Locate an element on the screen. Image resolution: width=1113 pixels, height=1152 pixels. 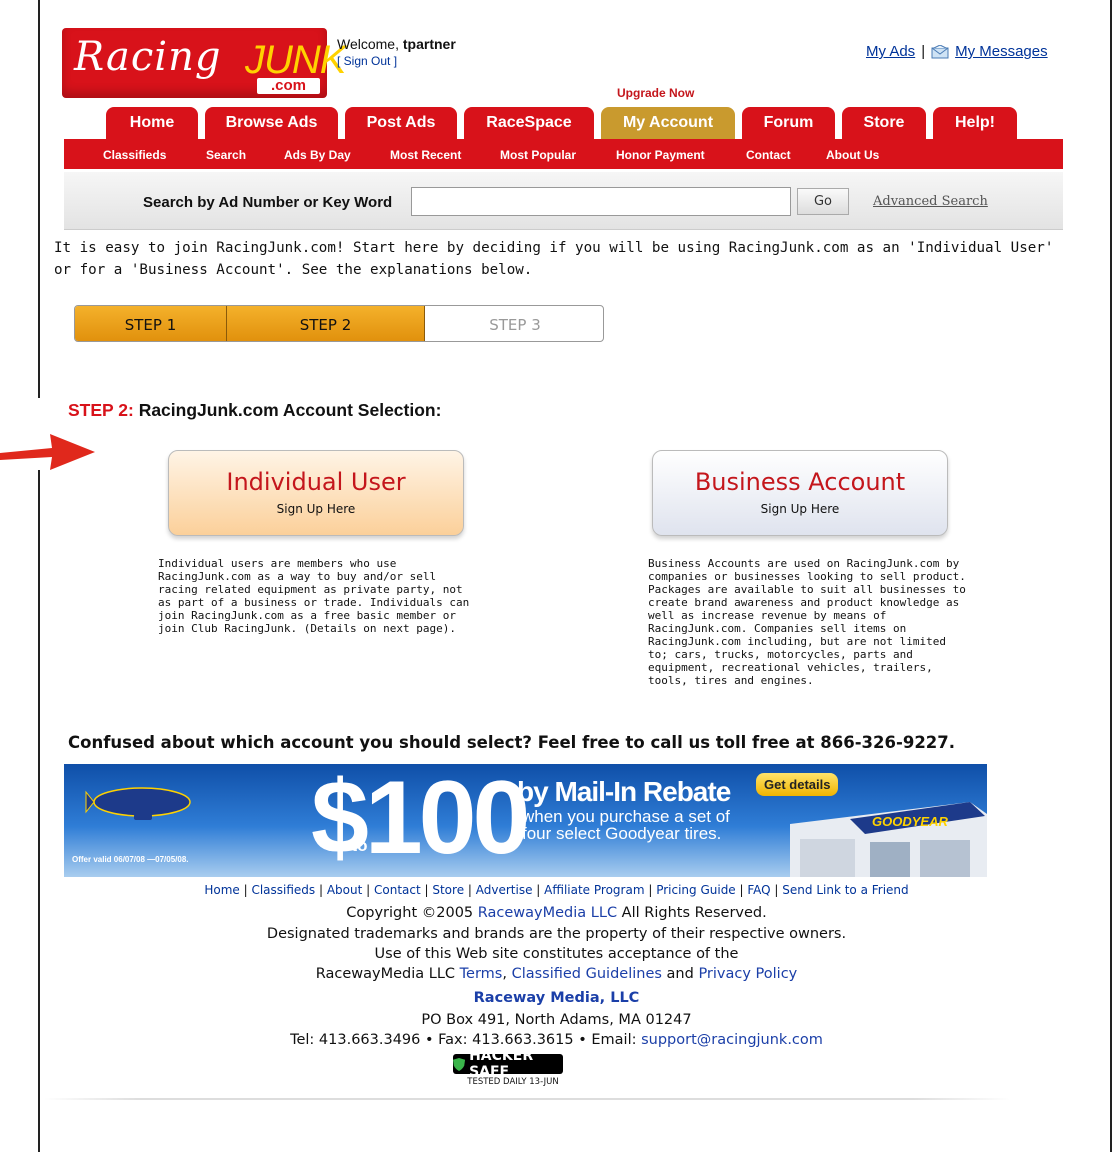
individual-user-title: Individual User is located at coordinates (316, 482).